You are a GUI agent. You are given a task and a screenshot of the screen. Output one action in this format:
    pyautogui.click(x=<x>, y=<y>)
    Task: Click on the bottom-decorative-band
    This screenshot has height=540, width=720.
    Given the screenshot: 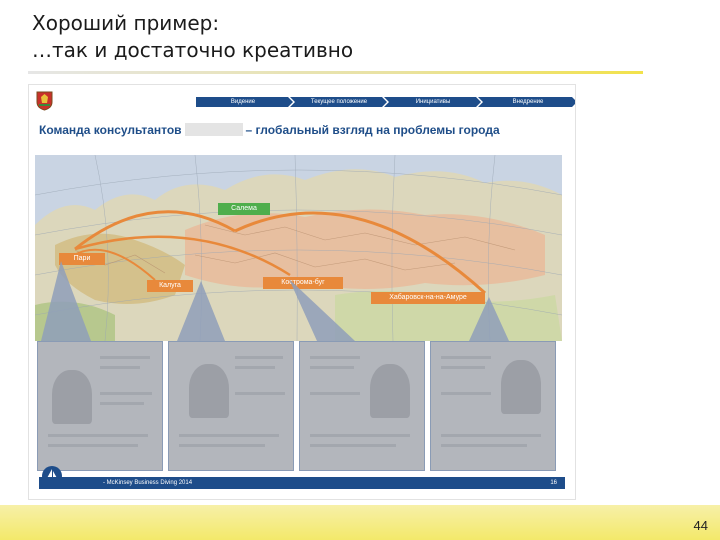 What is the action you would take?
    pyautogui.click(x=360, y=522)
    